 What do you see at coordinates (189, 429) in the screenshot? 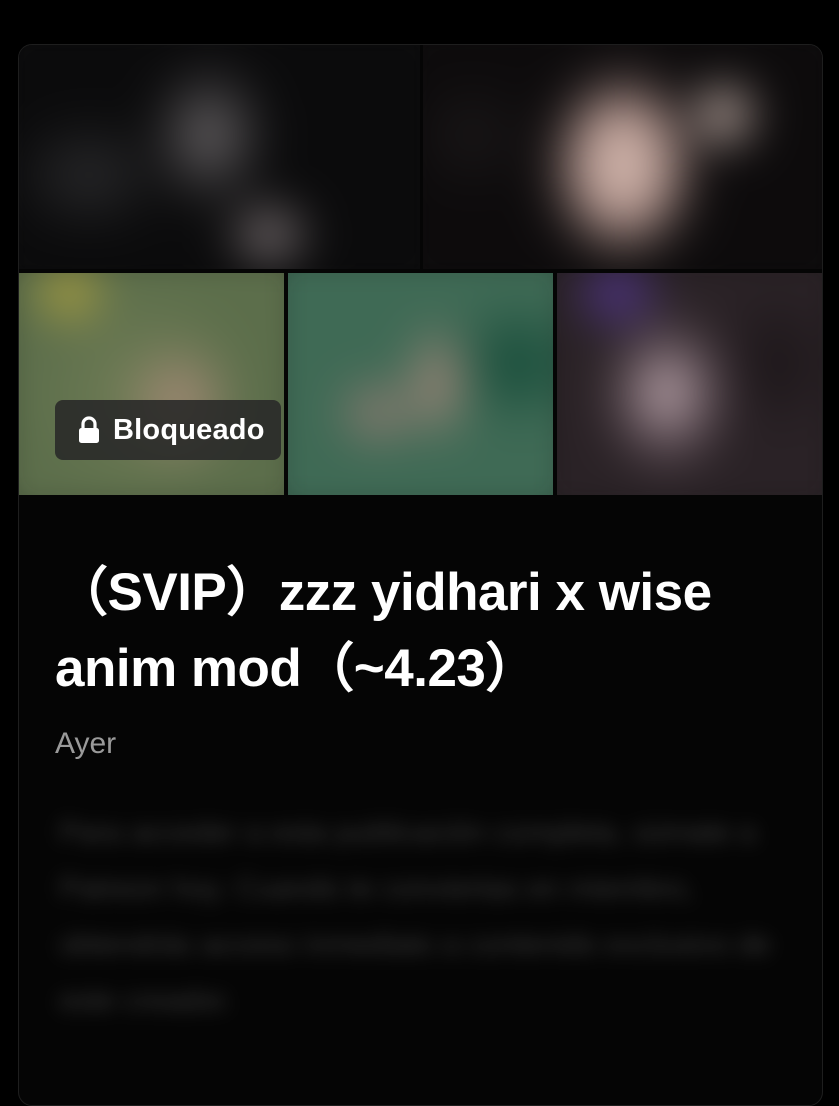
I see `locked-label: Bloqueado` at bounding box center [189, 429].